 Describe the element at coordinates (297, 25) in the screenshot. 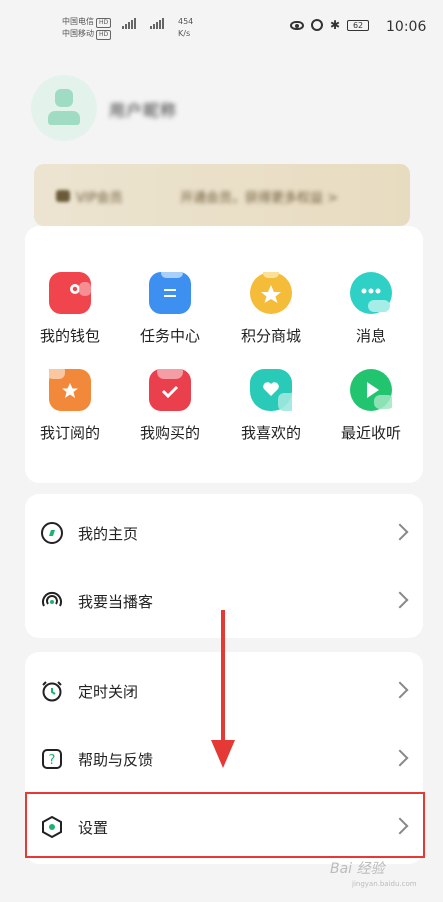

I see `eye-comfort-icon` at that location.